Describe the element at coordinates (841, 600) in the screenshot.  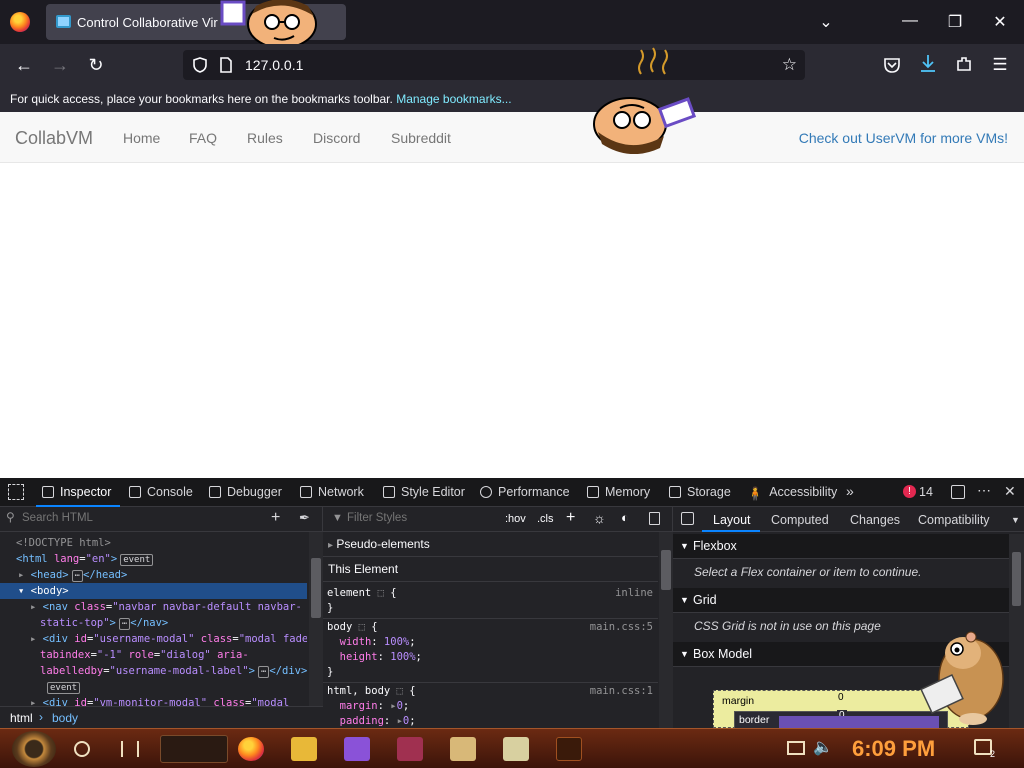
I see `grid-section-header: ▼ Grid` at that location.